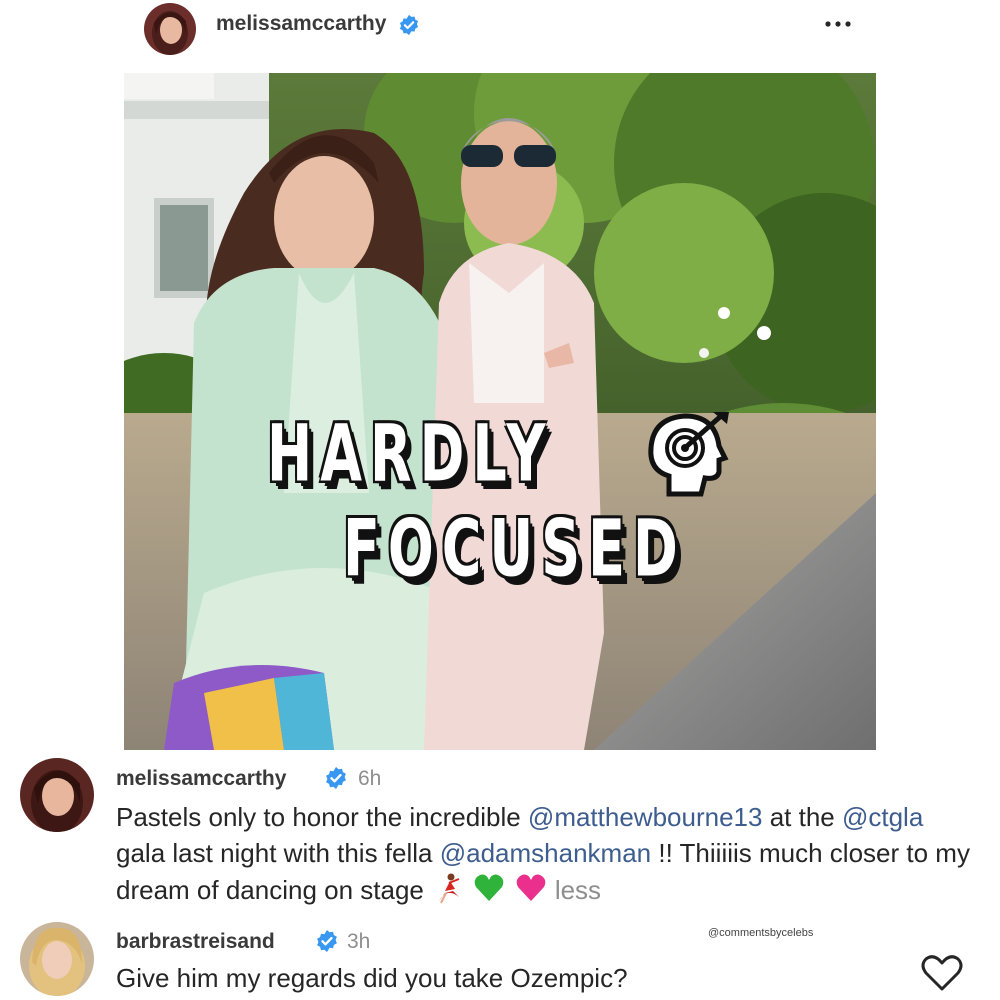 This screenshot has width=1000, height=1000. Describe the element at coordinates (170, 29) in the screenshot. I see `author-avatar` at that location.